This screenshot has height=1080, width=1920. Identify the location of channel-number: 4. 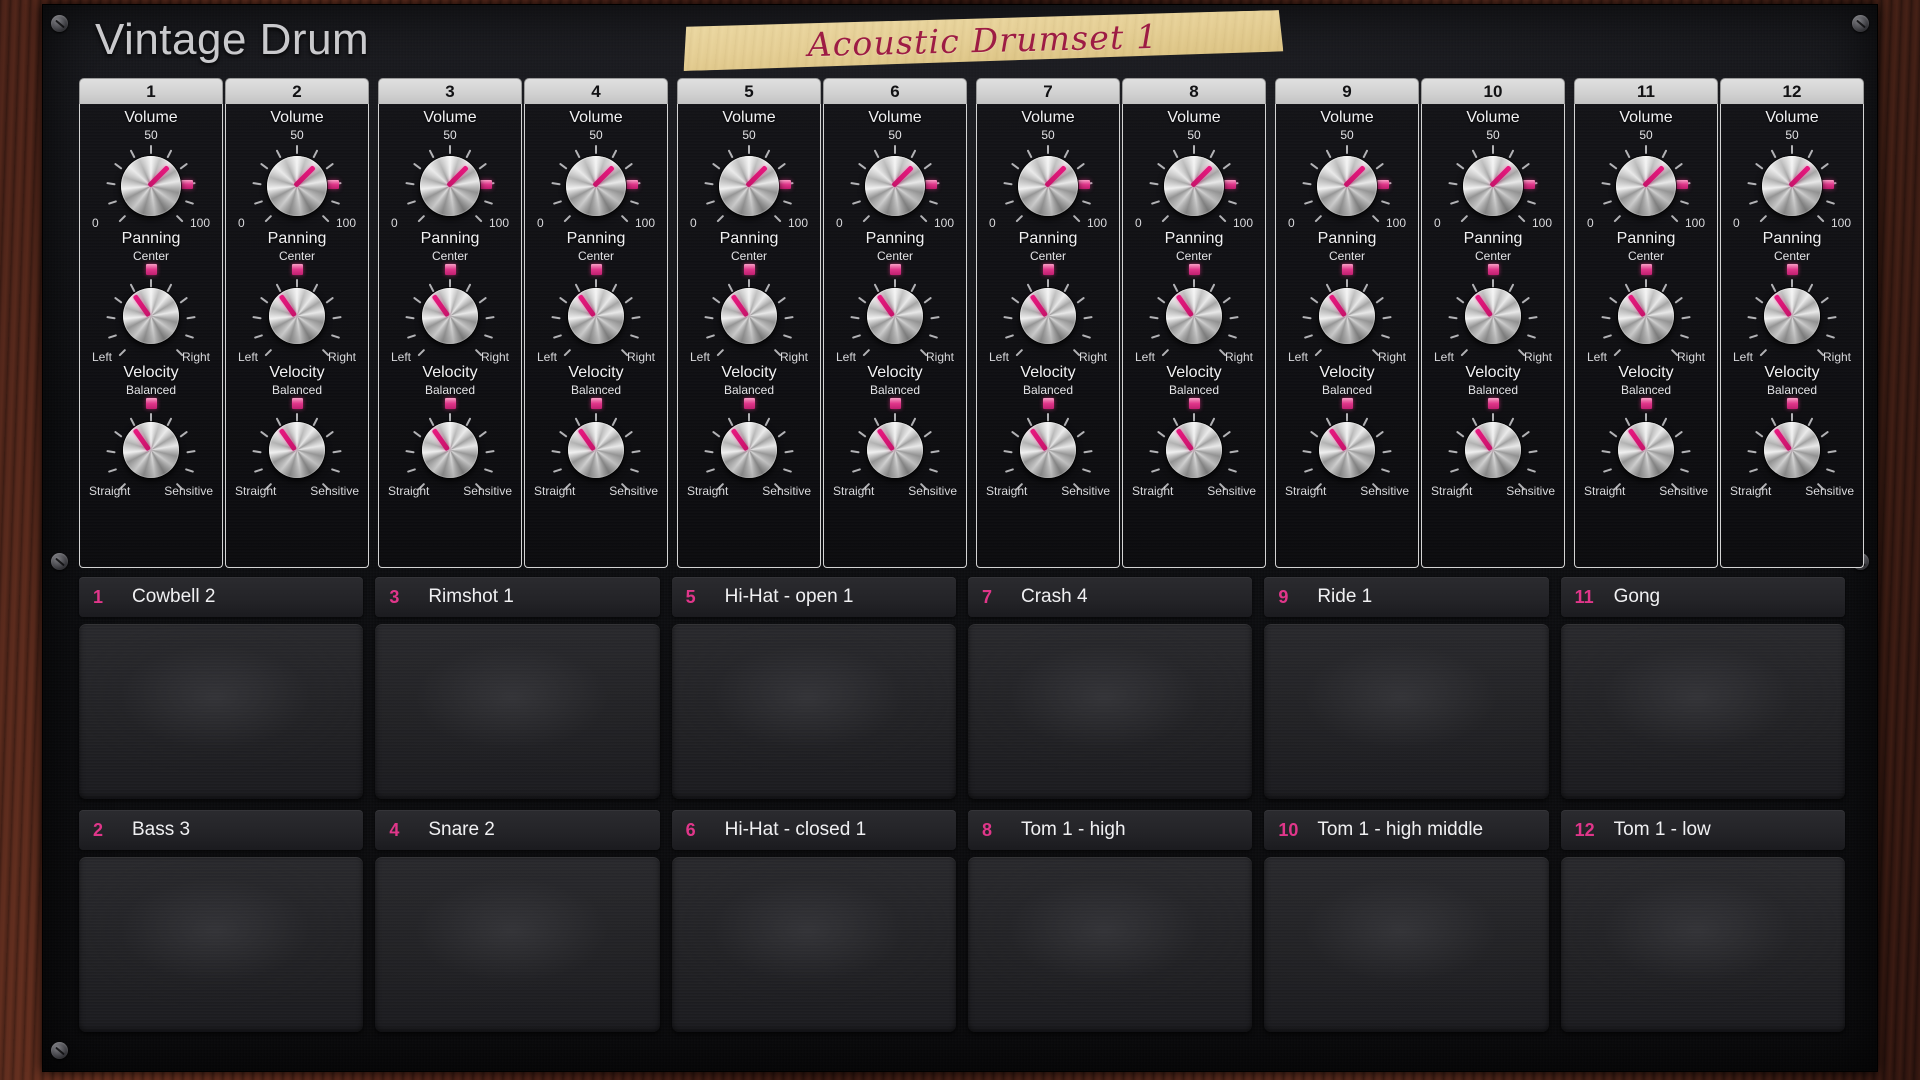
(596, 91).